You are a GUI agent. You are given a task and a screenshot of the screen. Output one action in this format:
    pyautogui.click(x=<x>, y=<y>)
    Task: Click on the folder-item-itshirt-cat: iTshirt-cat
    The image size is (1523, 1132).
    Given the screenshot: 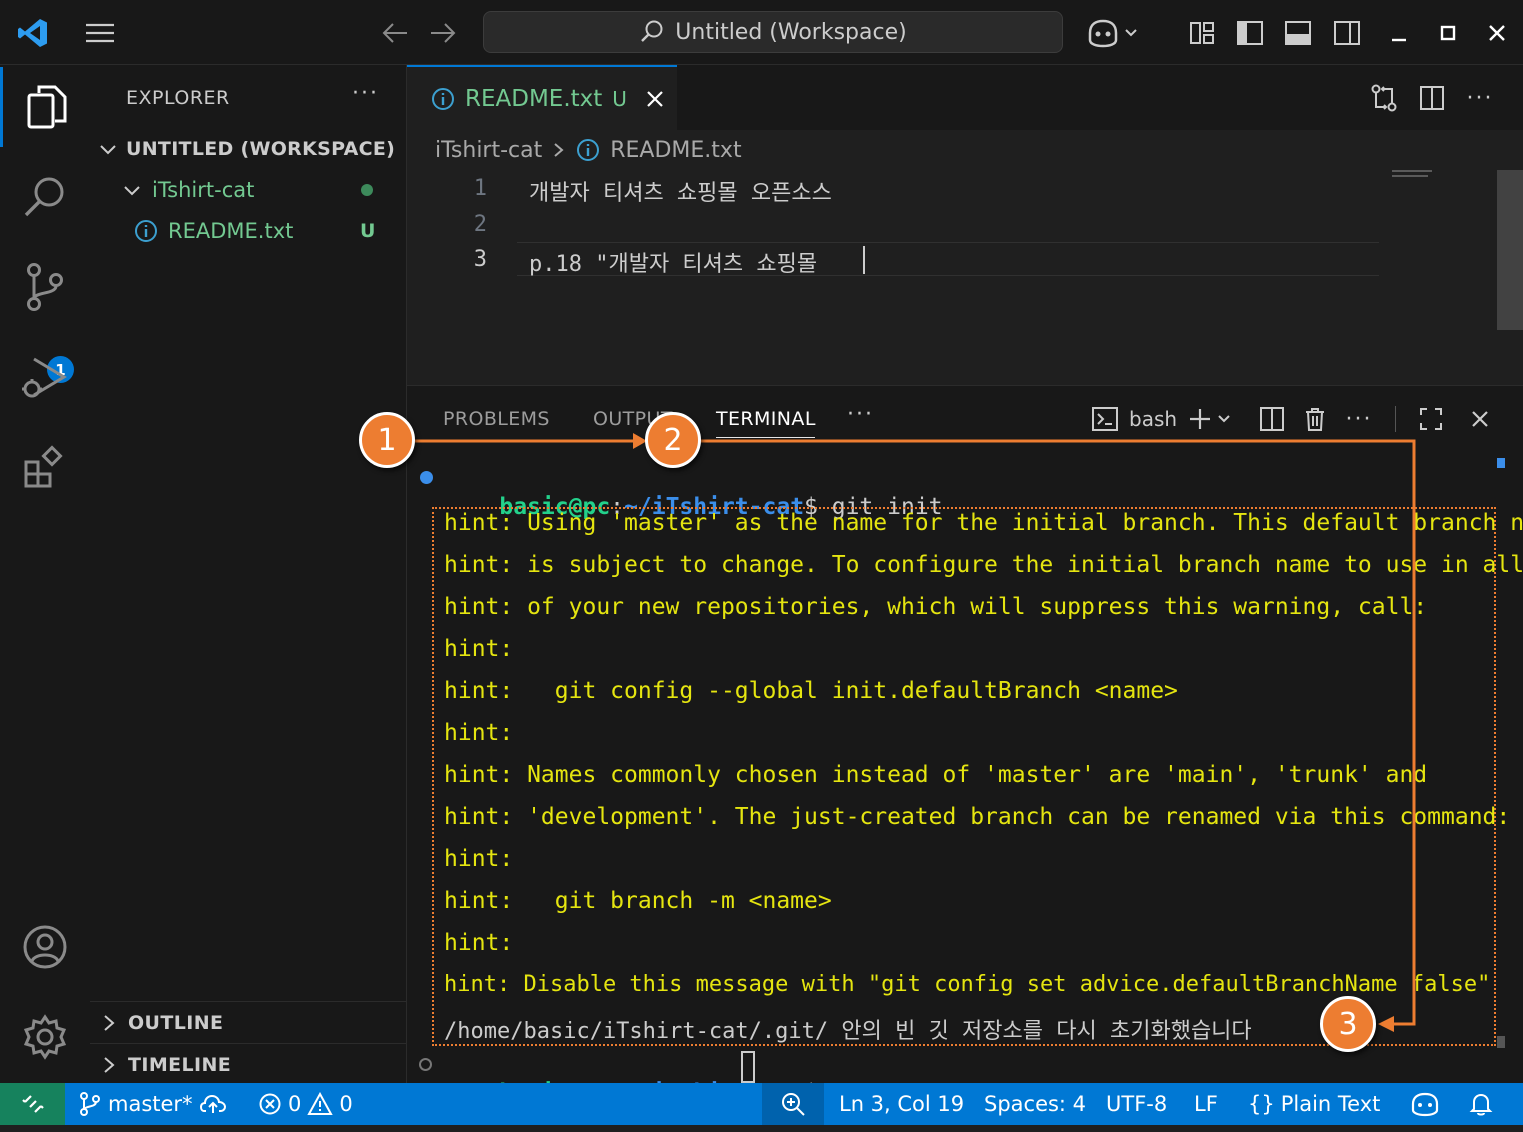 What is the action you would take?
    pyautogui.click(x=248, y=190)
    